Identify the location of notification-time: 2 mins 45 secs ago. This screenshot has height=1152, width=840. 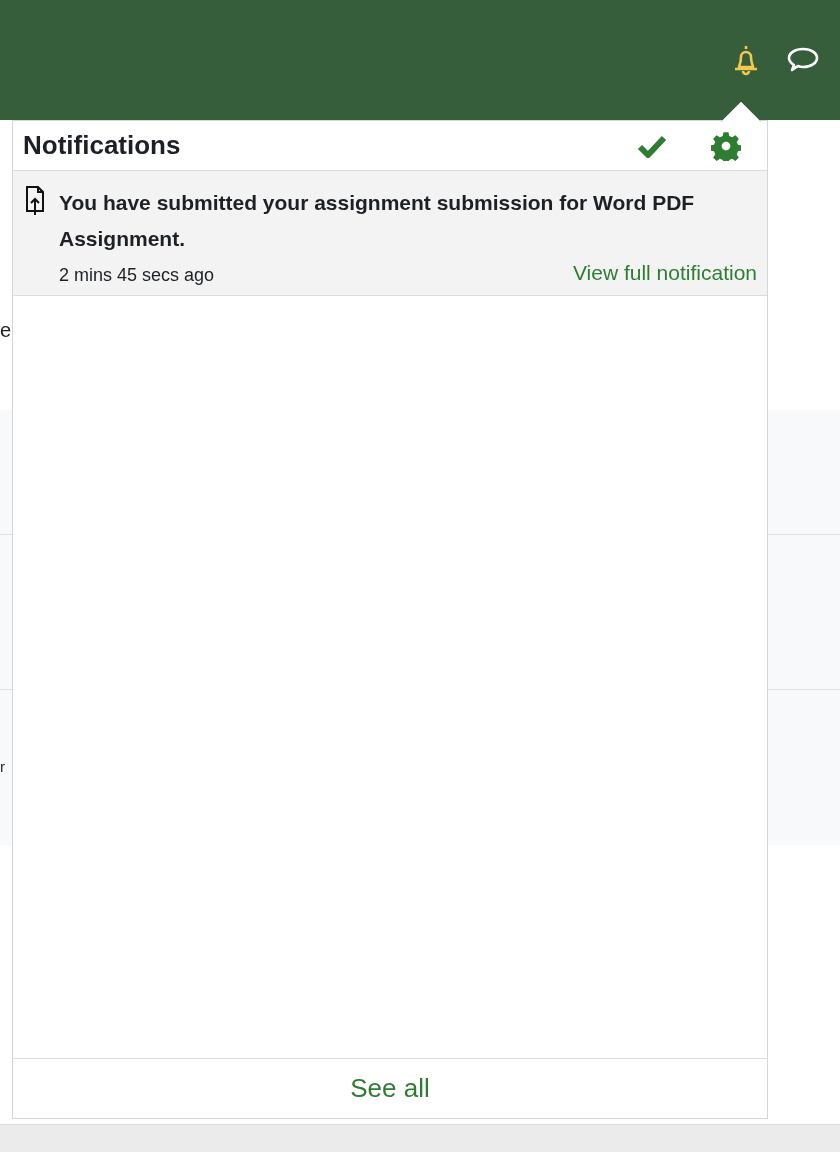
(137, 275).